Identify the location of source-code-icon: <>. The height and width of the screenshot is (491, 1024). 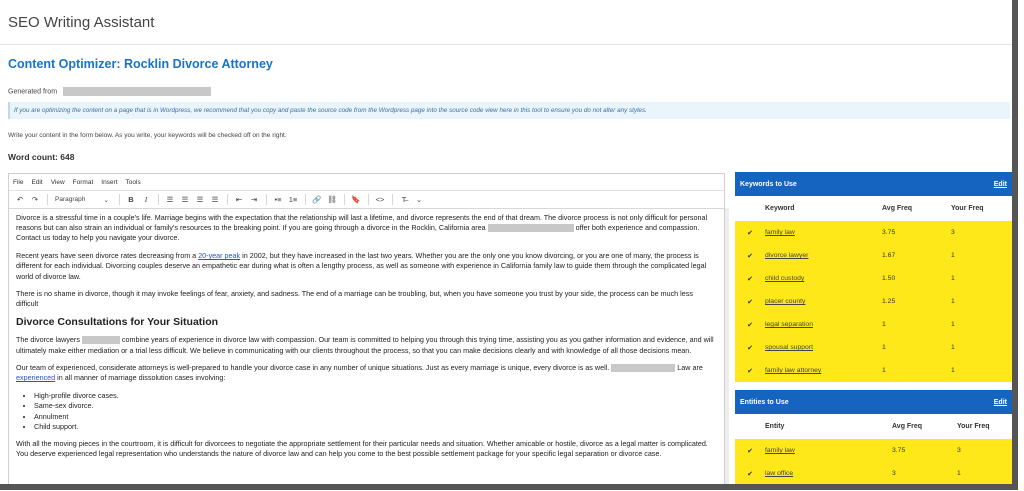
(380, 199).